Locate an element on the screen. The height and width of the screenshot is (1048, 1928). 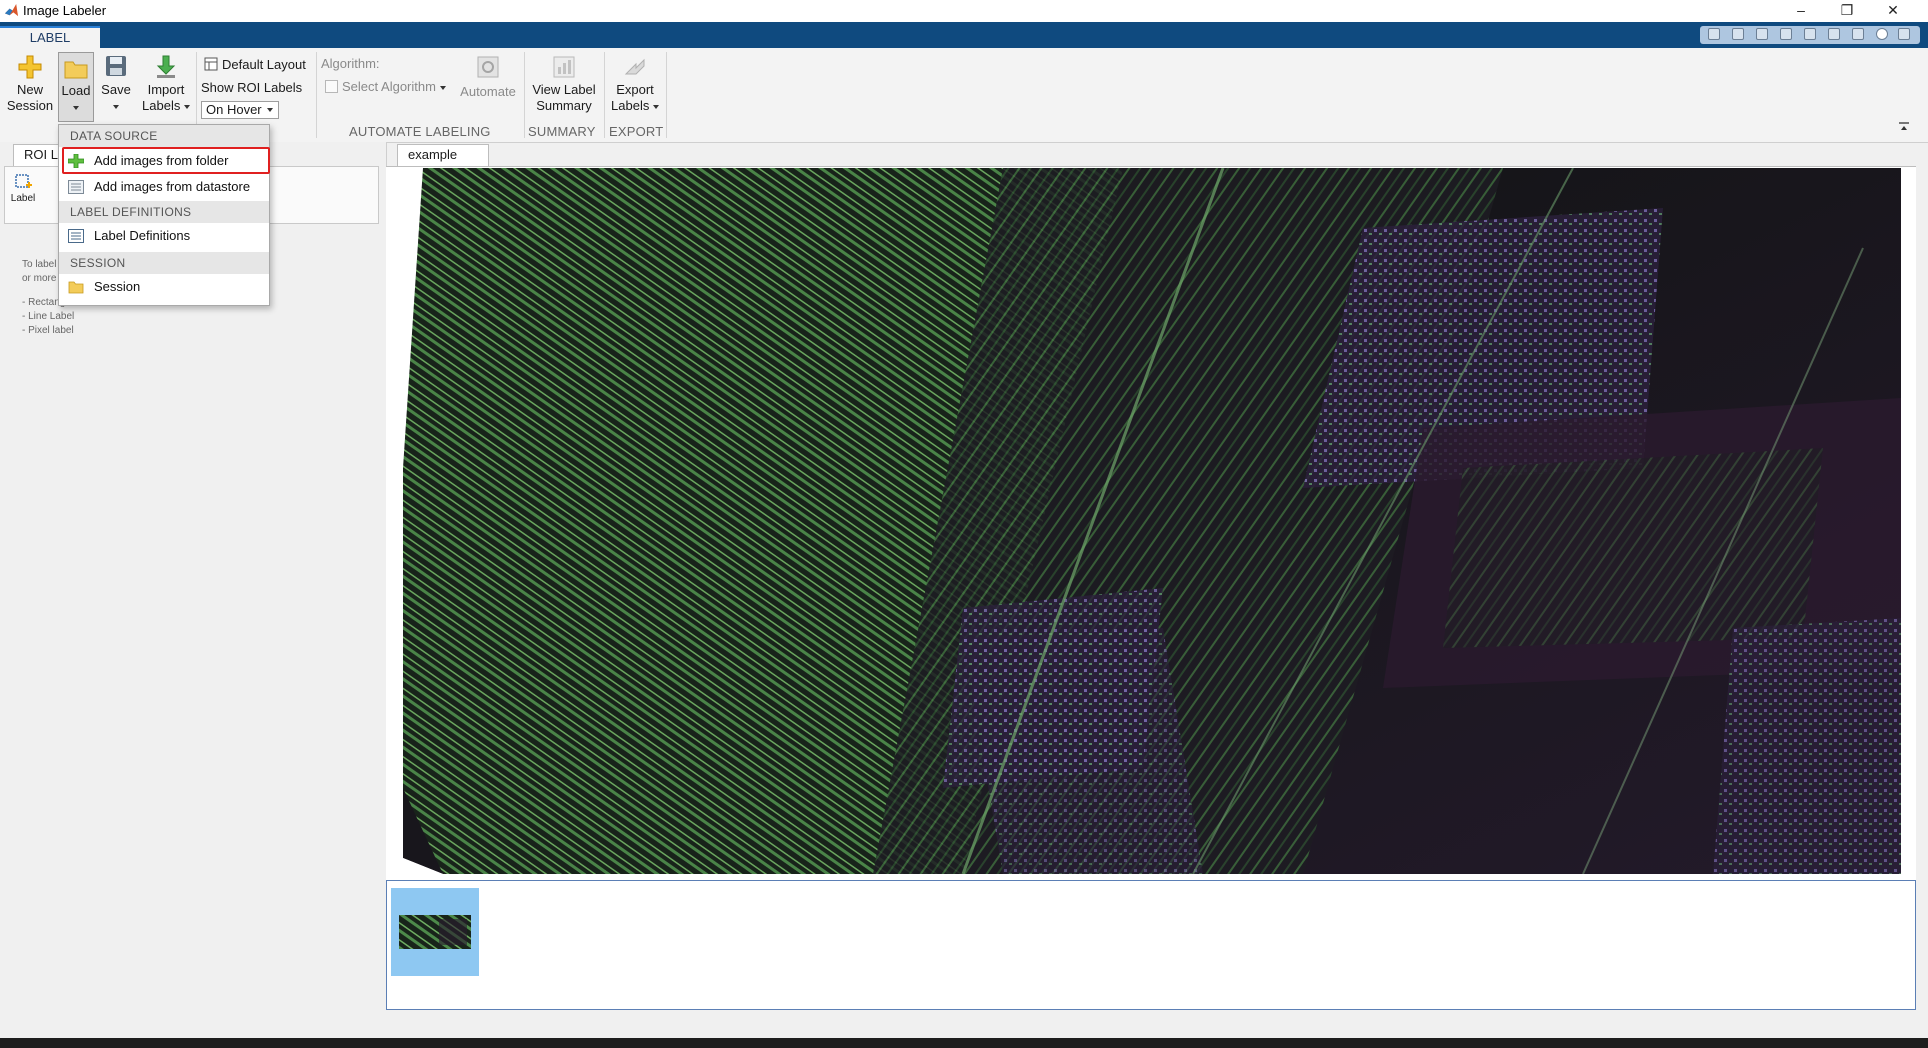
new-session-button: New Session is located at coordinates (30, 84).